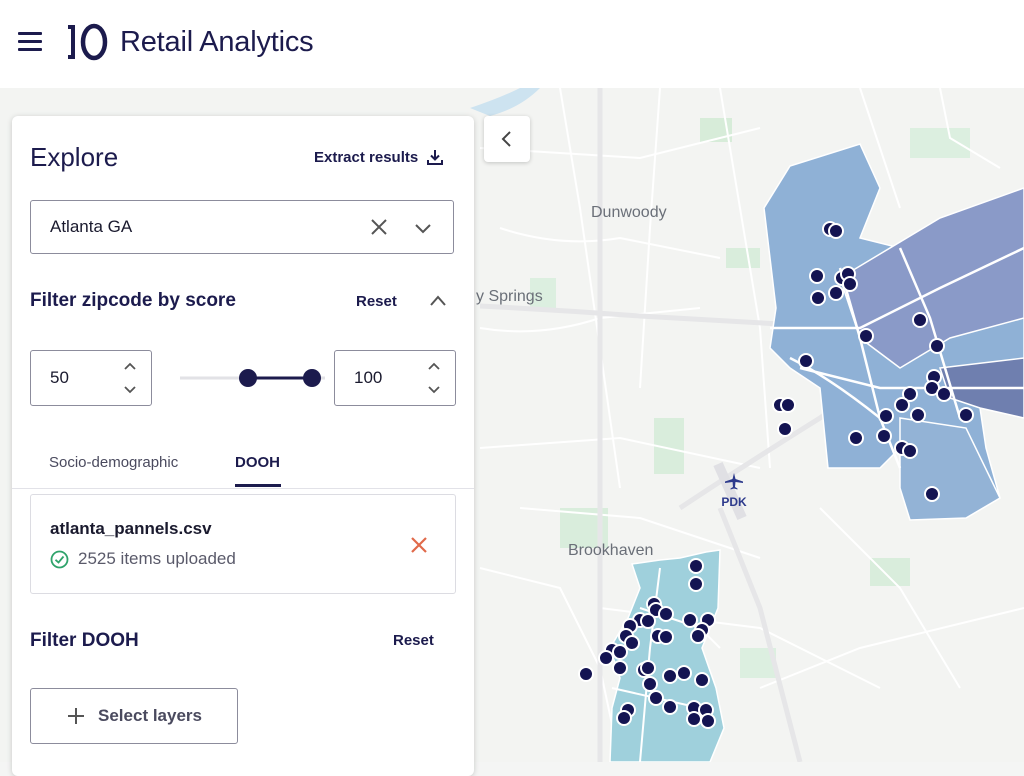 Image resolution: width=1024 pixels, height=776 pixels. I want to click on airport-label: PDK, so click(734, 502).